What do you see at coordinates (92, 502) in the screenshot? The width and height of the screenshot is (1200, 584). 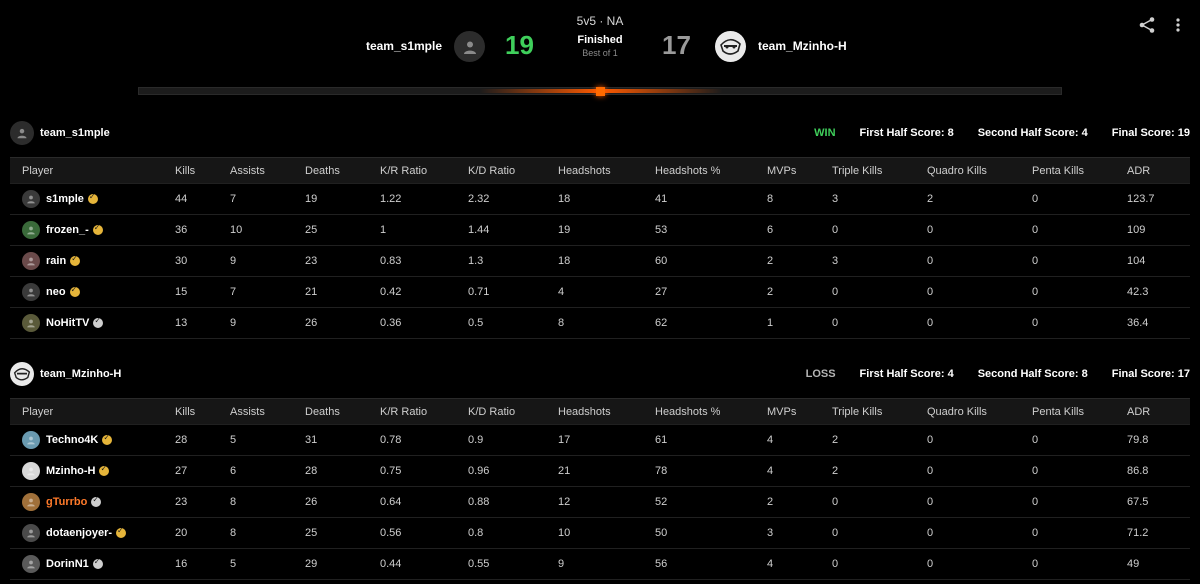 I see `player-cell: gTurrbo` at bounding box center [92, 502].